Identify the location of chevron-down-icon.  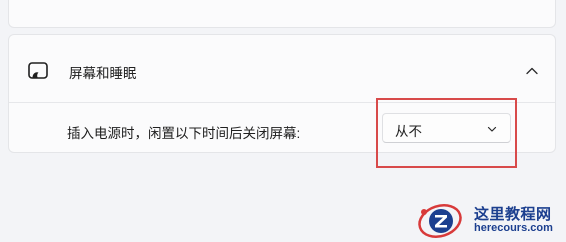
(492, 129).